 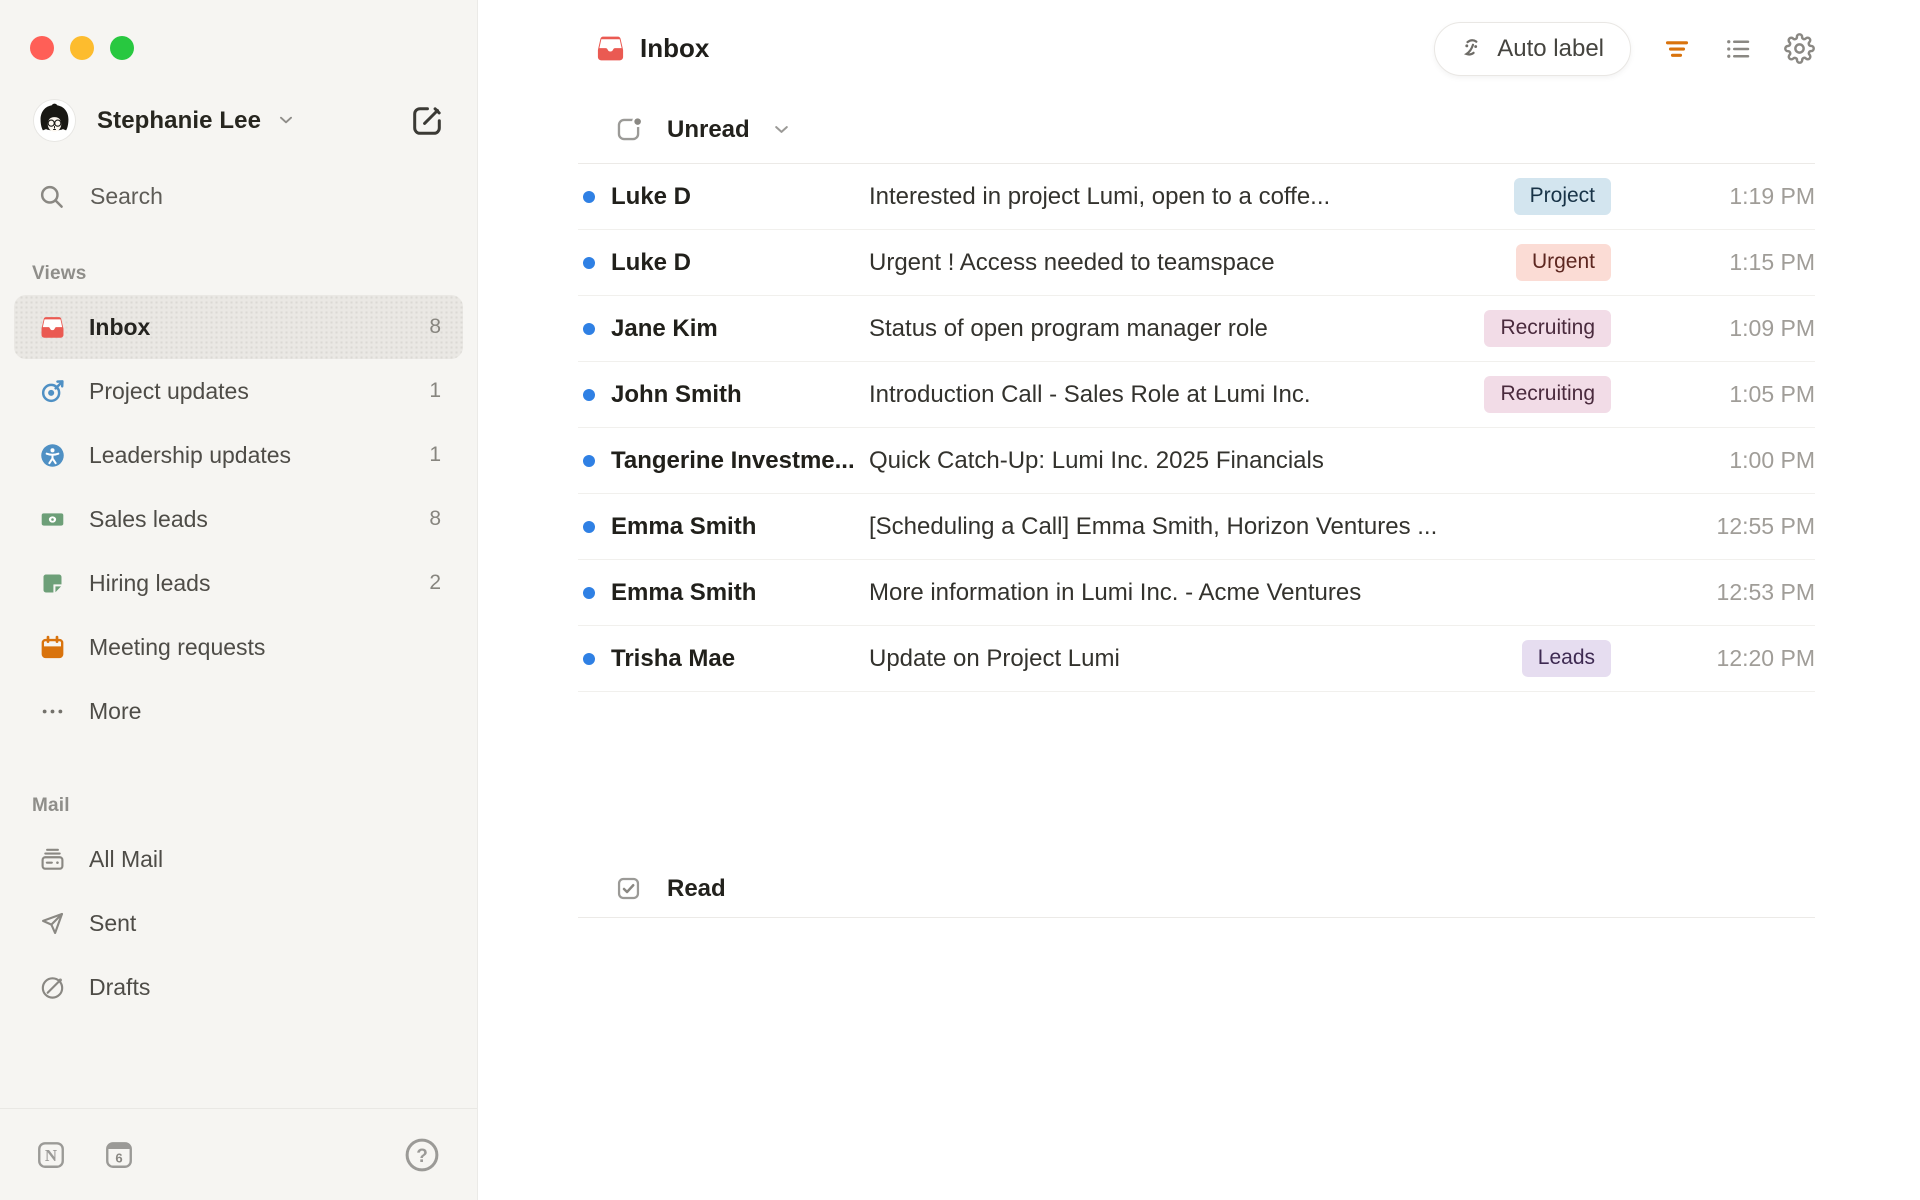 I want to click on target-icon, so click(x=52, y=391).